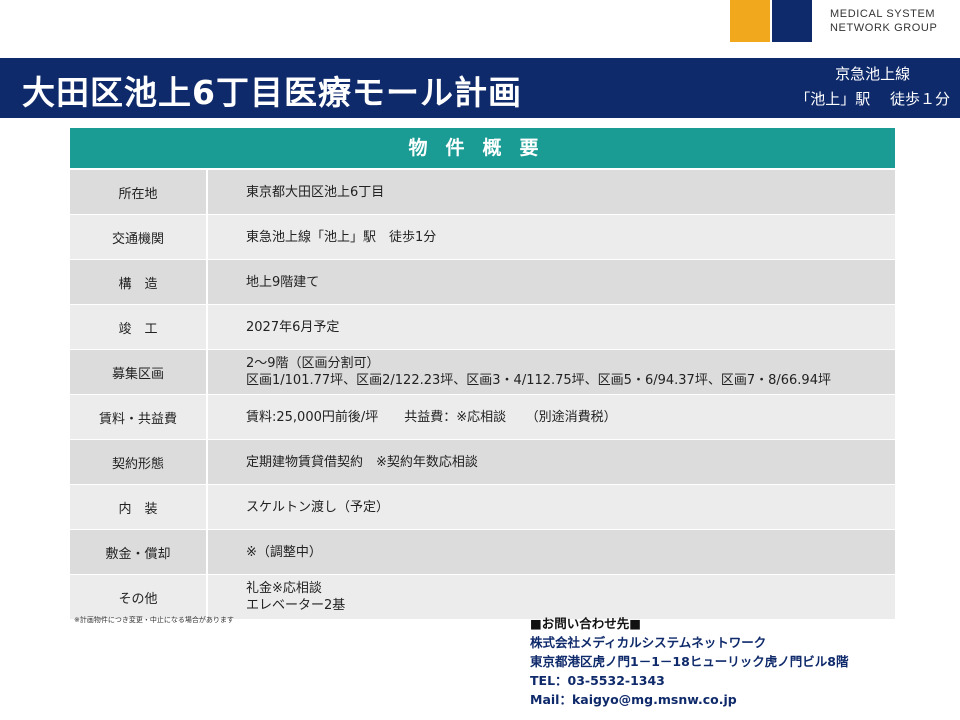 This screenshot has height=720, width=960. What do you see at coordinates (139, 282) in the screenshot?
I see `row-label: 構 造` at bounding box center [139, 282].